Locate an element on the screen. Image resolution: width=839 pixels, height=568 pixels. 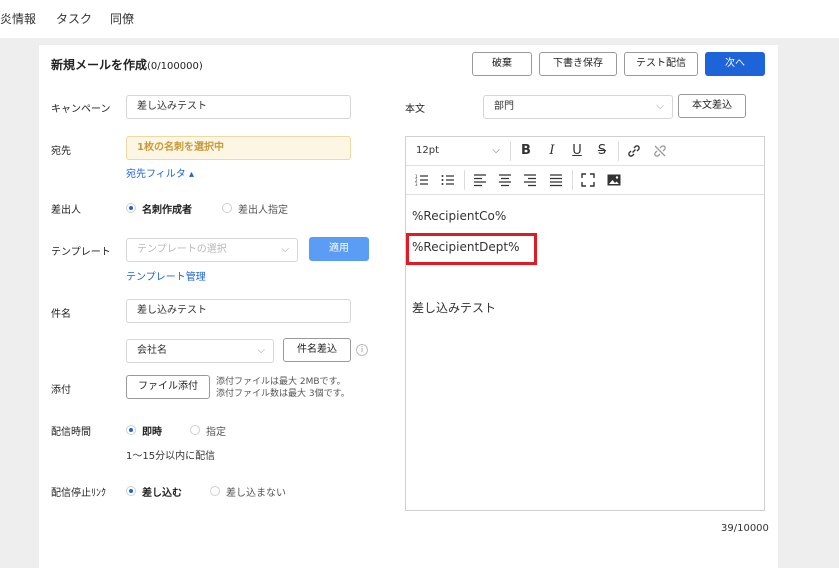
delivery-radio-scheduled is located at coordinates (195, 430).